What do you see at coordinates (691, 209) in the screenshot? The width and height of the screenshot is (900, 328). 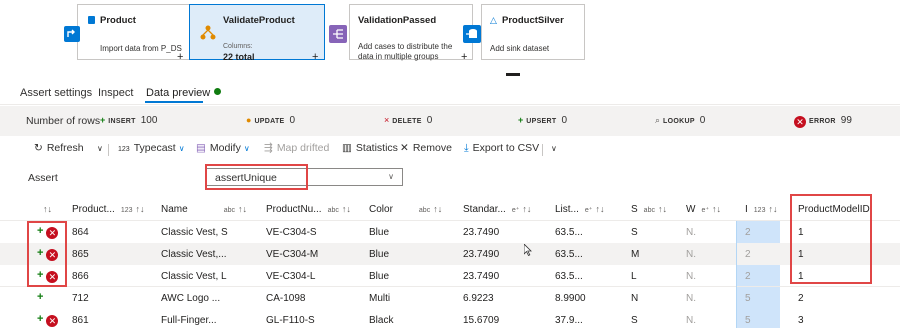 I see `column-name: W` at bounding box center [691, 209].